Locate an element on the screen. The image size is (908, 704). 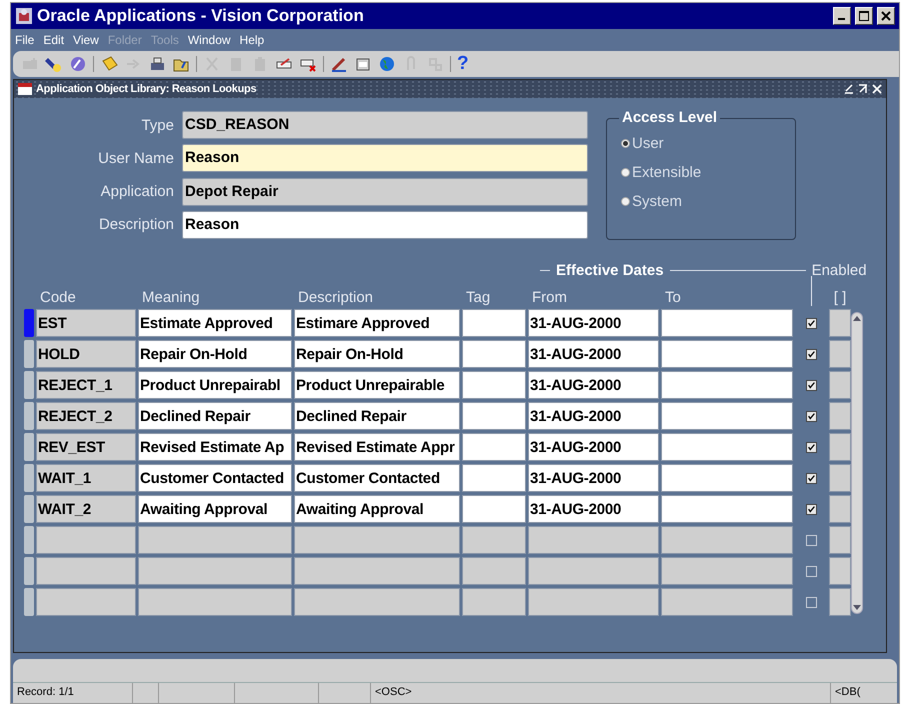
minimize-button is located at coordinates (842, 16).